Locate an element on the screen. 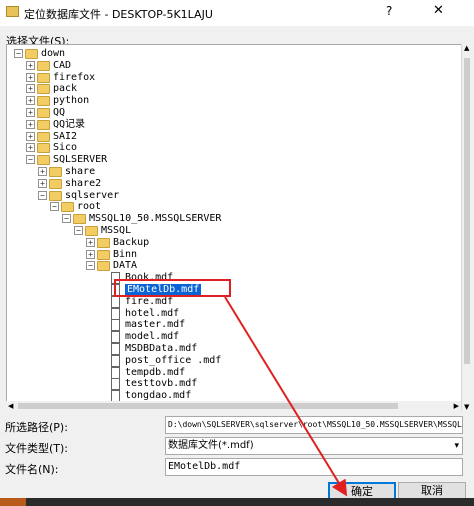 The image size is (474, 506). annotation-arrow-line is located at coordinates (286, 396).